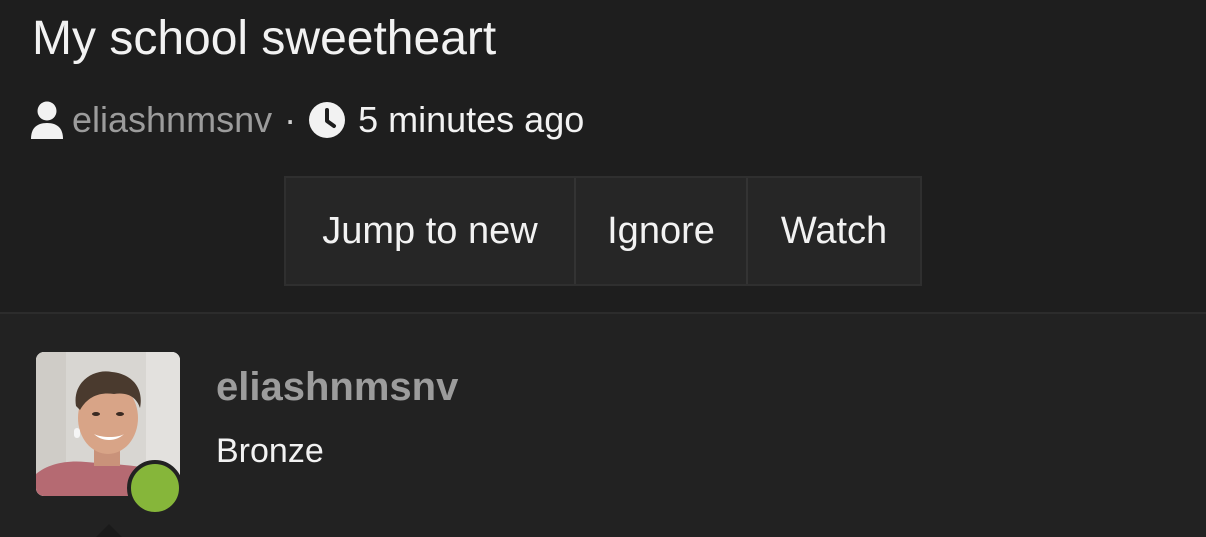  Describe the element at coordinates (833, 231) in the screenshot. I see `watch-button: Watch` at that location.